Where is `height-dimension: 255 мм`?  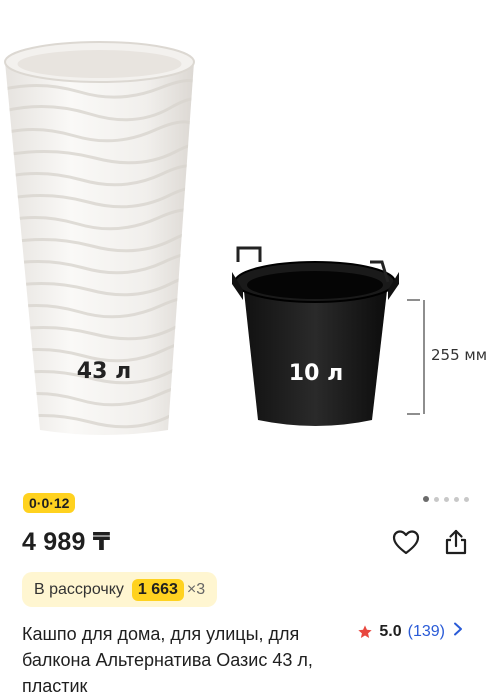 height-dimension: 255 мм is located at coordinates (447, 357).